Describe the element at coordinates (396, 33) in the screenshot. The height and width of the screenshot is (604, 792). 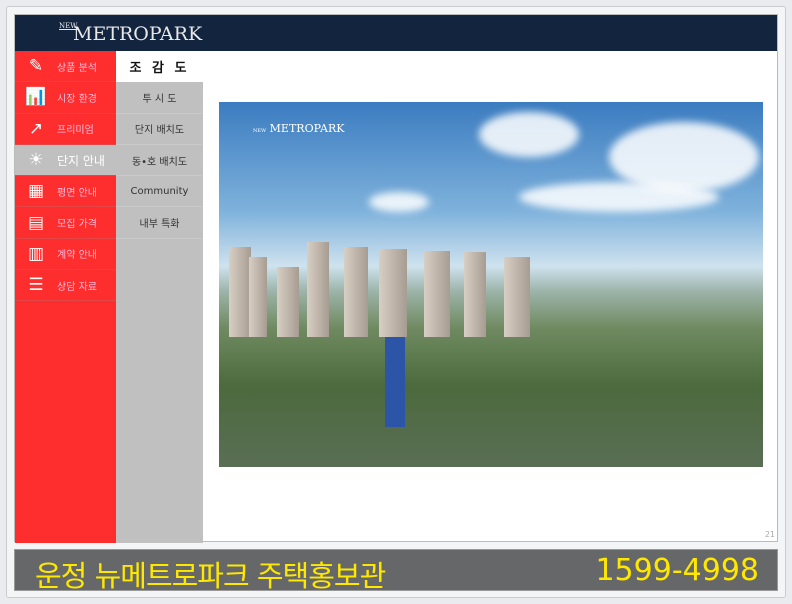
I see `header: NEW METROPARK` at that location.